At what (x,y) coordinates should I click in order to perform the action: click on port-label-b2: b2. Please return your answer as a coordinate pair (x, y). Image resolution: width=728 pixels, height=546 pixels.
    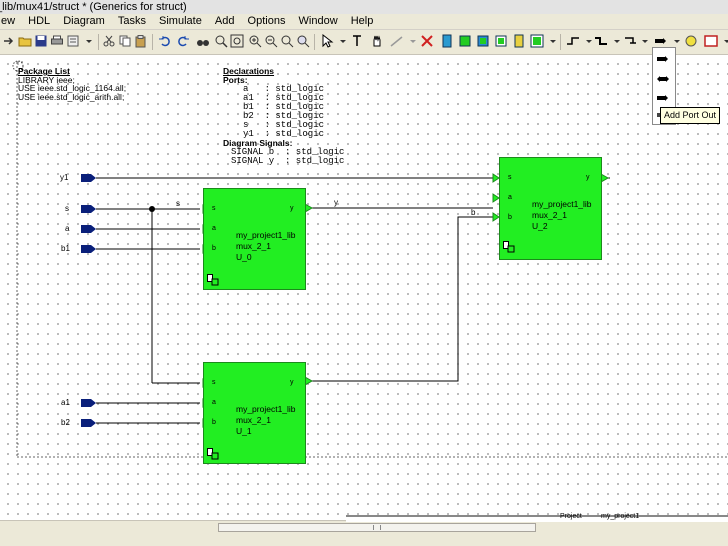
    Looking at the image, I should click on (65, 422).